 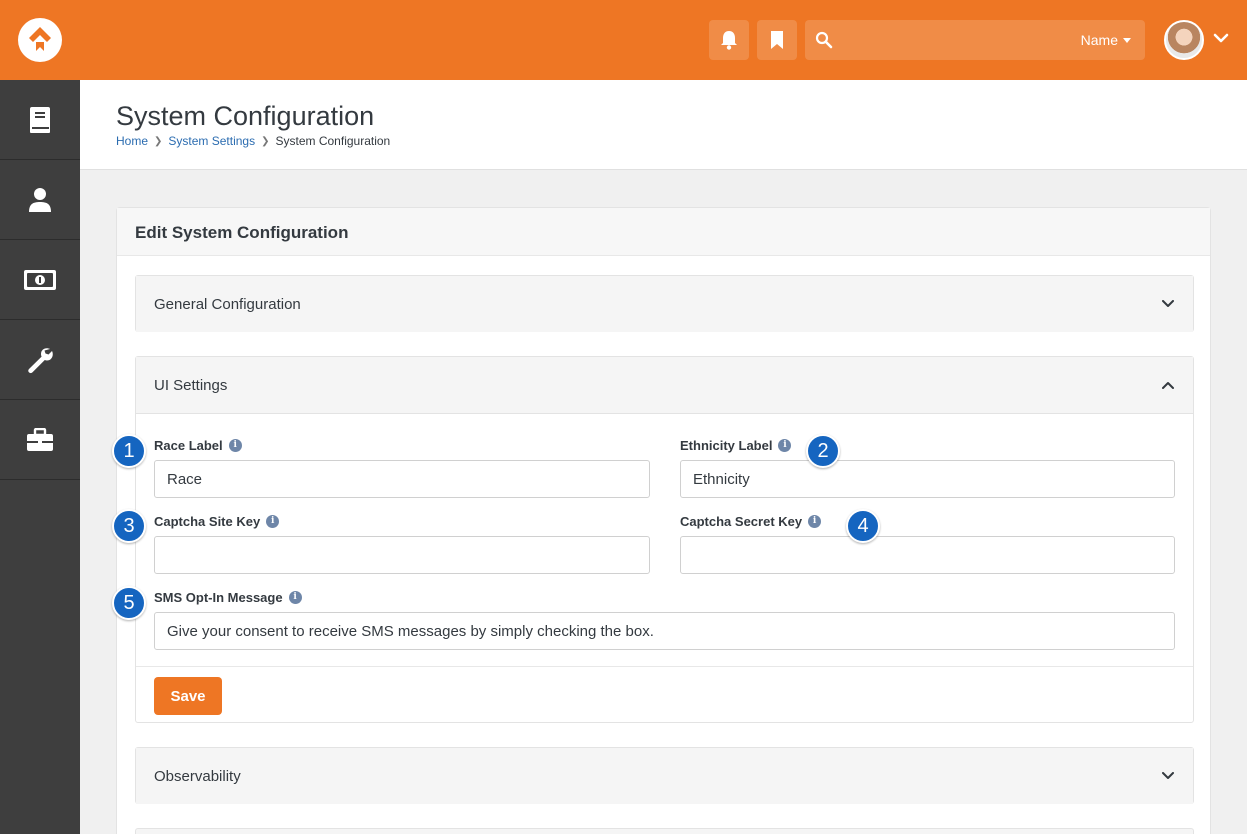 I want to click on breadcrumb-system-settings: System Settings, so click(x=211, y=141).